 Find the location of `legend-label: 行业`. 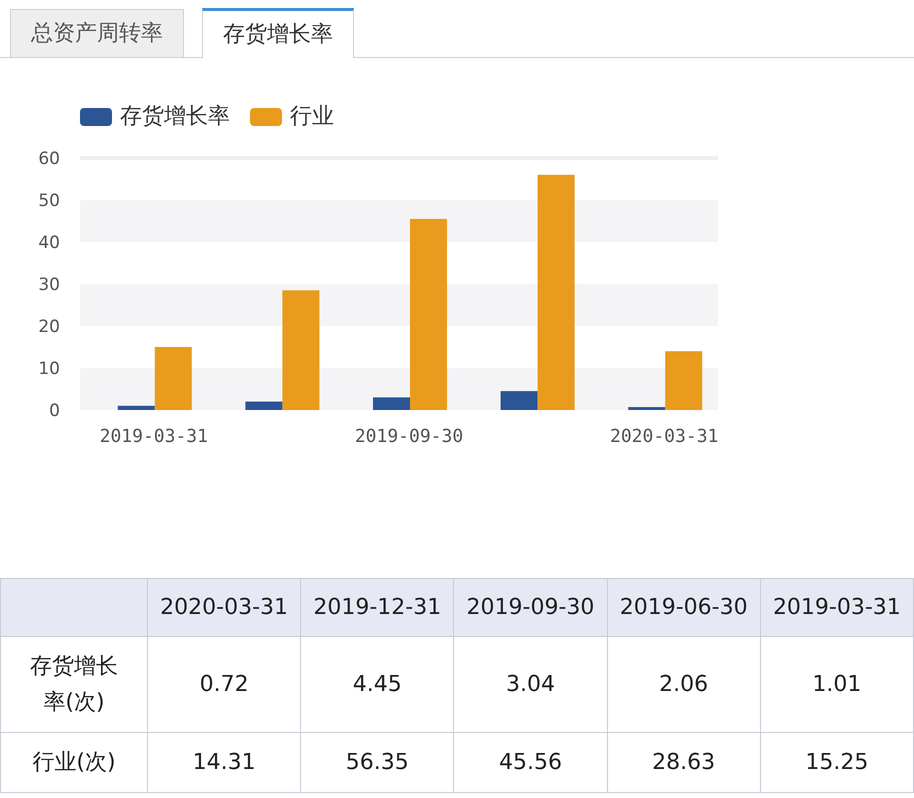

legend-label: 行业 is located at coordinates (312, 117).